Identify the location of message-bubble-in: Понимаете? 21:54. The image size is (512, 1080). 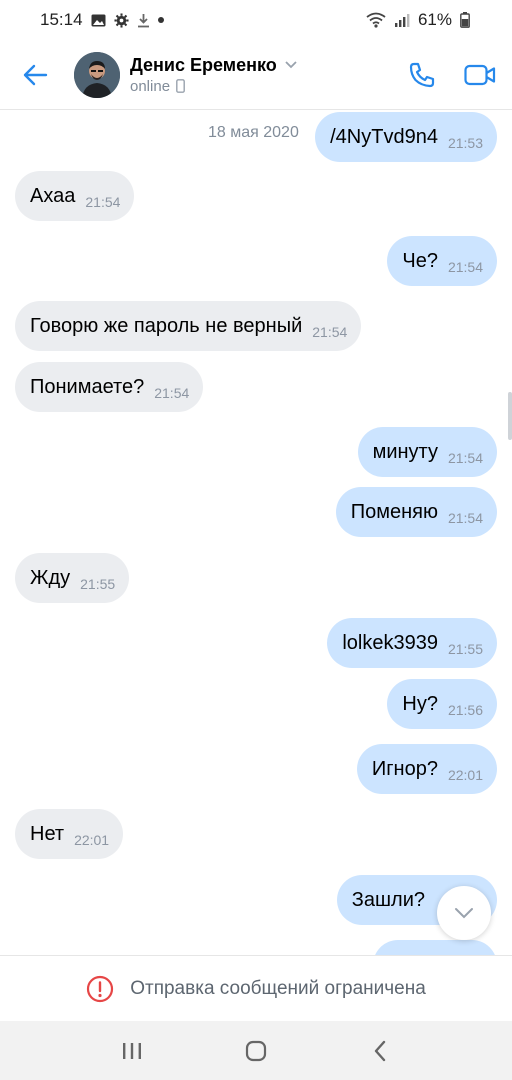
(109, 387).